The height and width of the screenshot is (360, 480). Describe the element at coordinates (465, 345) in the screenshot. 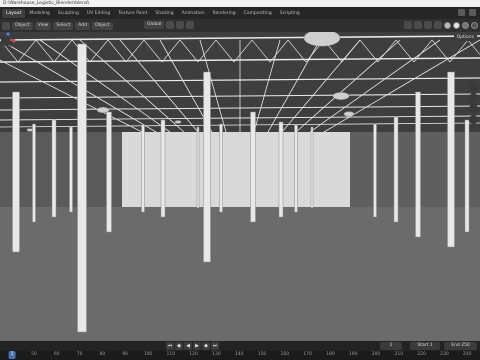

I see `end-frame-value: 250` at that location.